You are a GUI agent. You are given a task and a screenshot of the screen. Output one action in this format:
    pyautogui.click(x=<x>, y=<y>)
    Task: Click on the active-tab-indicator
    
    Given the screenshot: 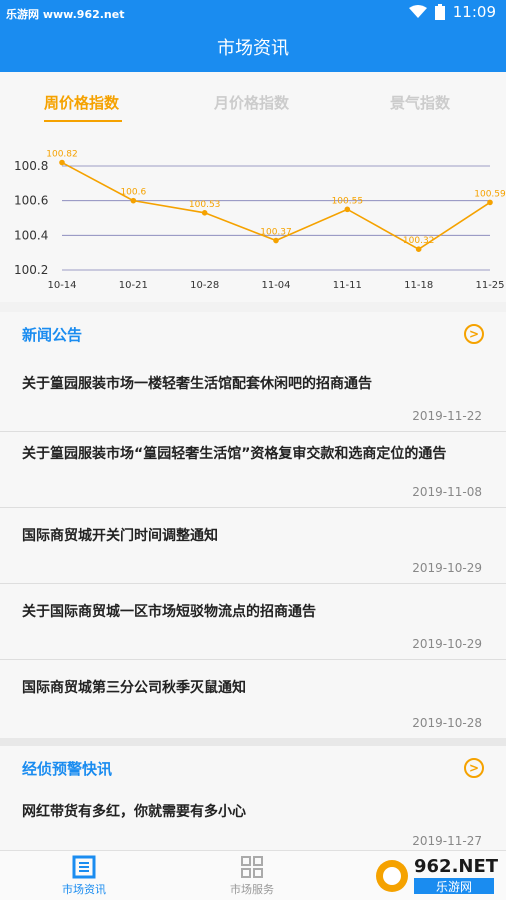 What is the action you would take?
    pyautogui.click(x=83, y=121)
    